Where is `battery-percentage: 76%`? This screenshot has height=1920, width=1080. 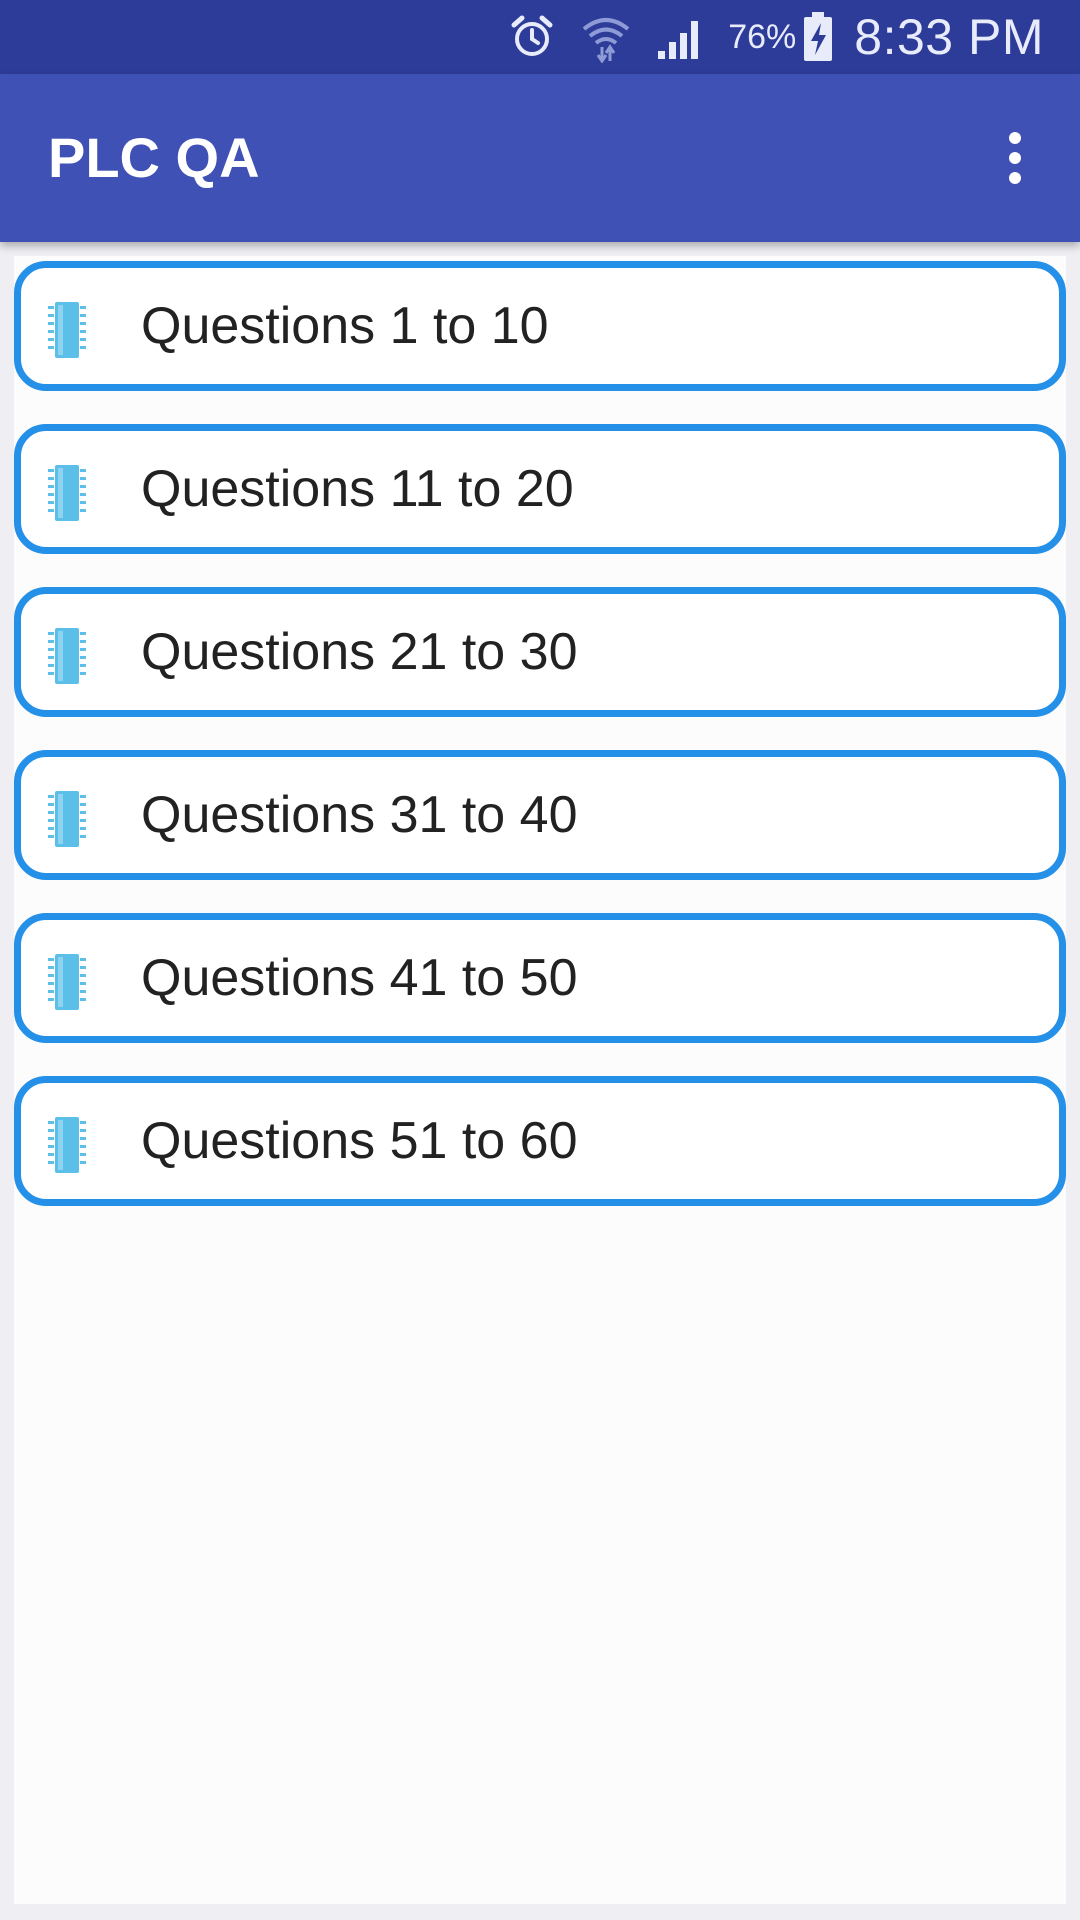 battery-percentage: 76% is located at coordinates (762, 36).